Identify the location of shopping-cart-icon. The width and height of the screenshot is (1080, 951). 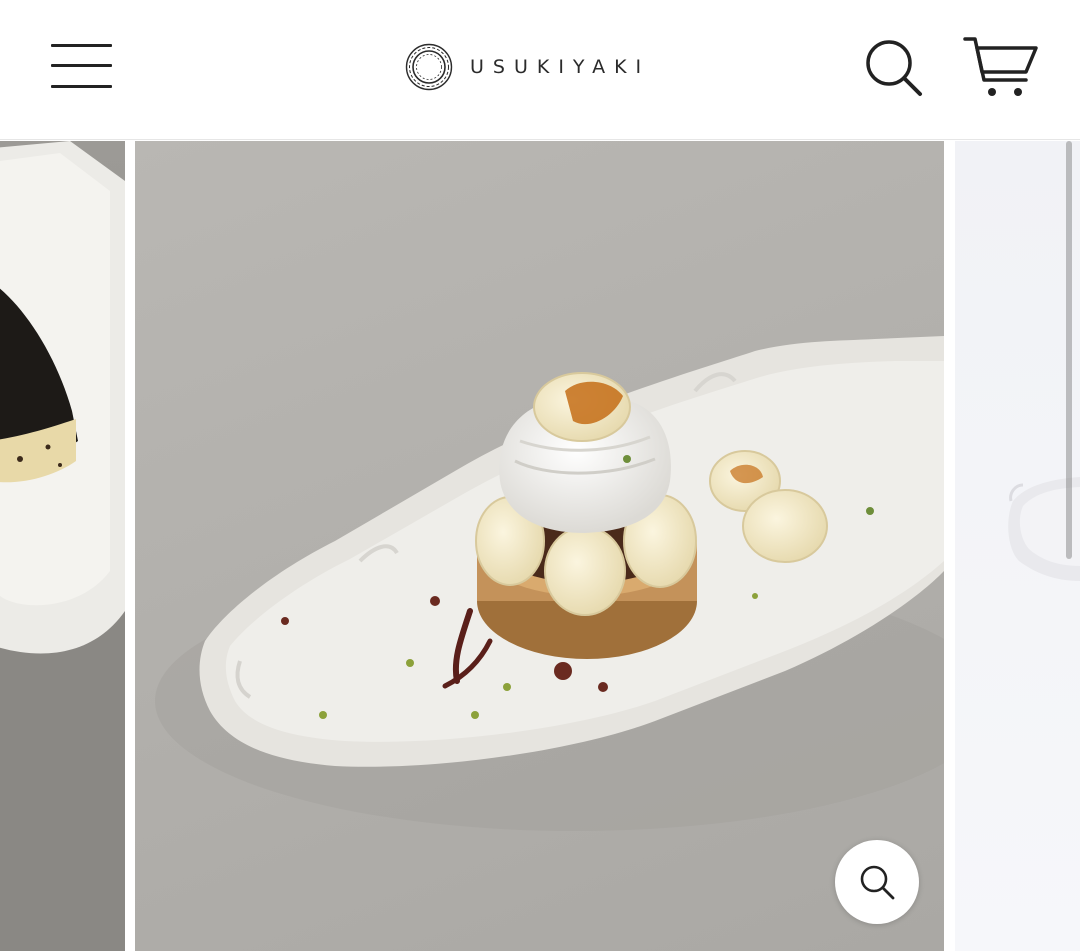
(1000, 66).